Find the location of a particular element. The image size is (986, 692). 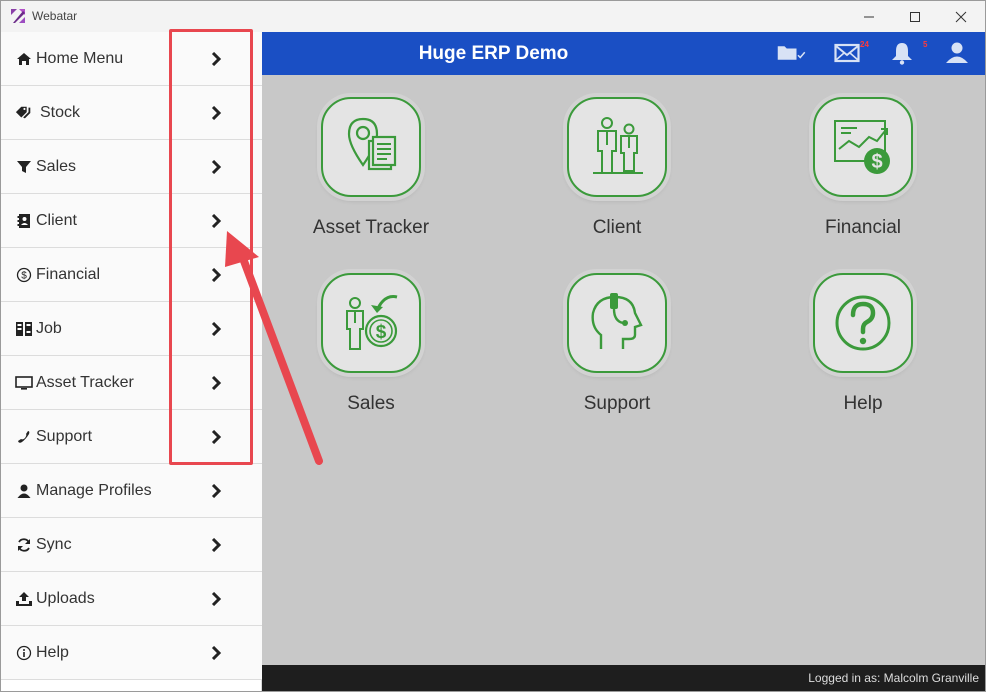

job-icon is located at coordinates (24, 329).